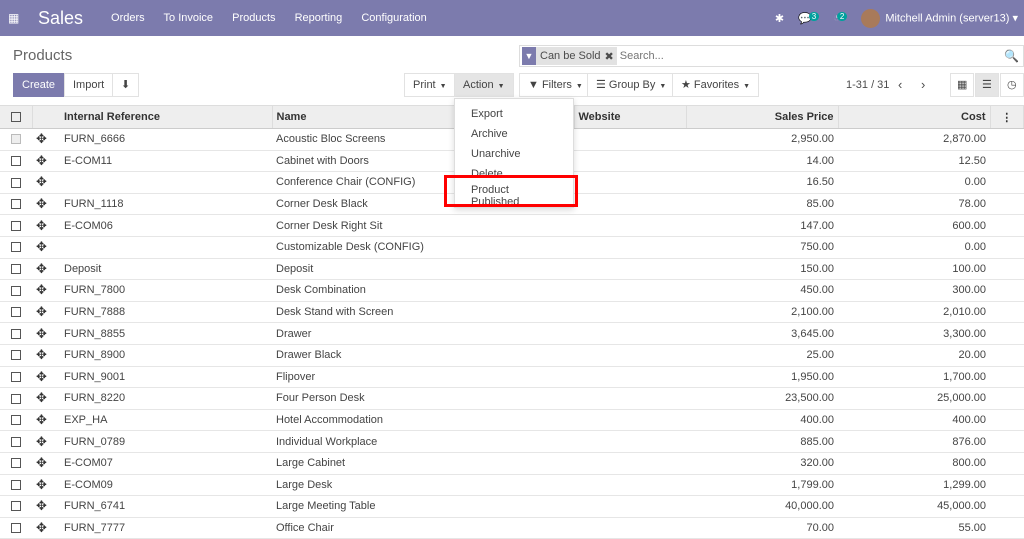 The width and height of the screenshot is (1024, 539). What do you see at coordinates (126, 85) in the screenshot?
I see `download-button: ⬇` at bounding box center [126, 85].